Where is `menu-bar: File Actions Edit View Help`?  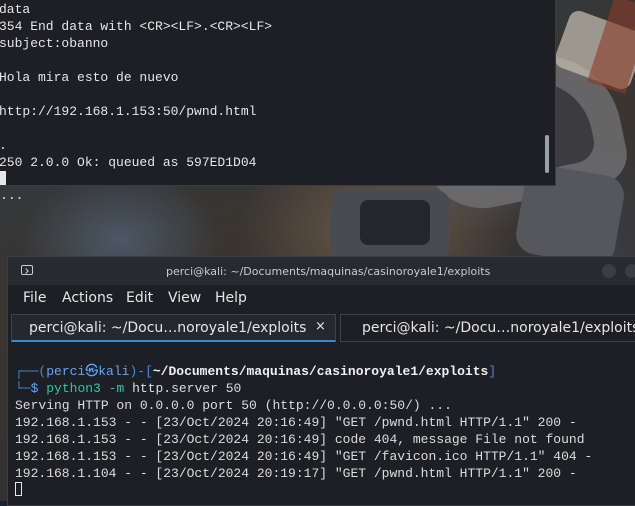
menu-bar: File Actions Edit View Help is located at coordinates (321, 297).